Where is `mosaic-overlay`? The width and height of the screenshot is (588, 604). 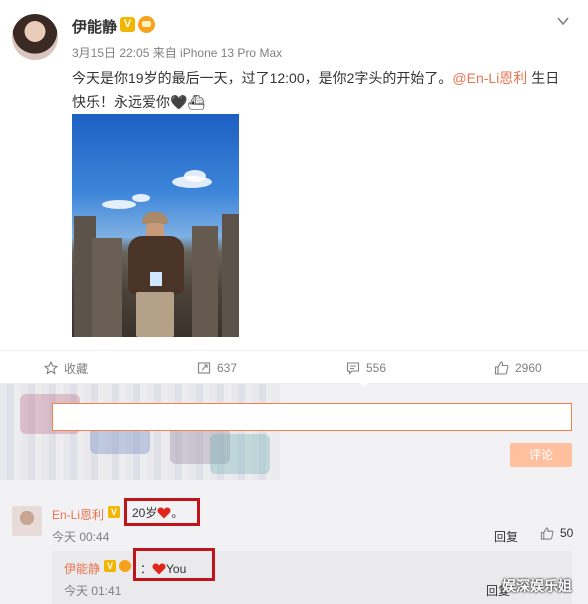 mosaic-overlay is located at coordinates (140, 432).